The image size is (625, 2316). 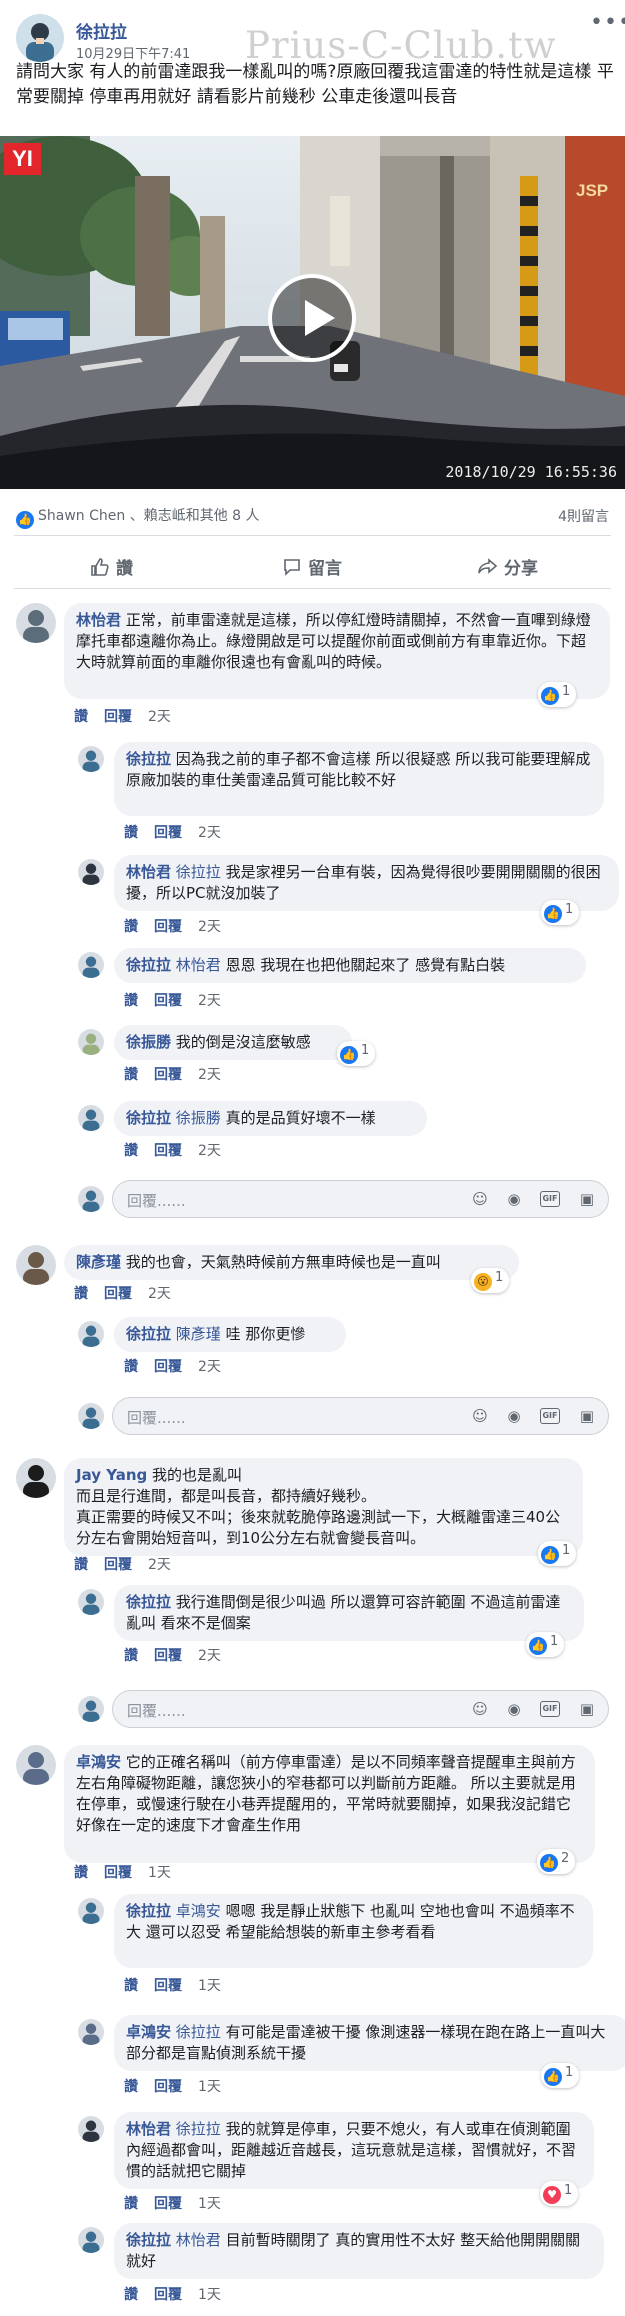 I want to click on comment-button: 留言, so click(x=312, y=566).